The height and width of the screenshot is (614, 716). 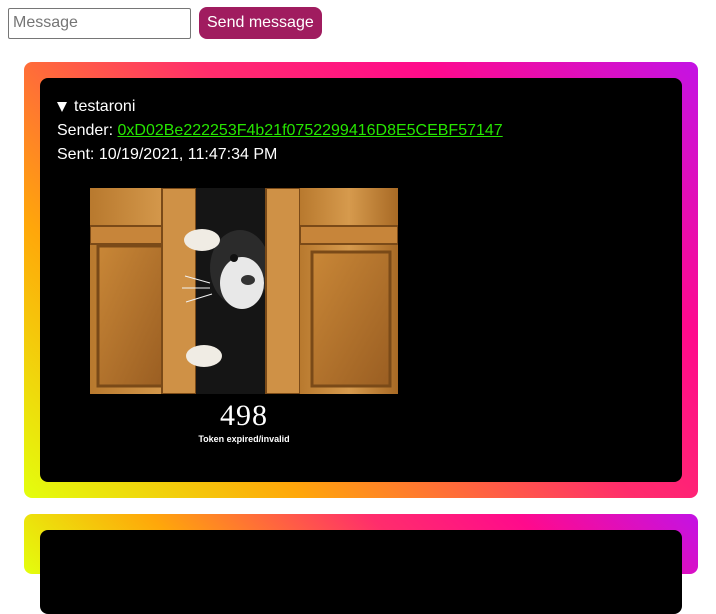 I want to click on sender-label: Sender:, so click(x=85, y=130).